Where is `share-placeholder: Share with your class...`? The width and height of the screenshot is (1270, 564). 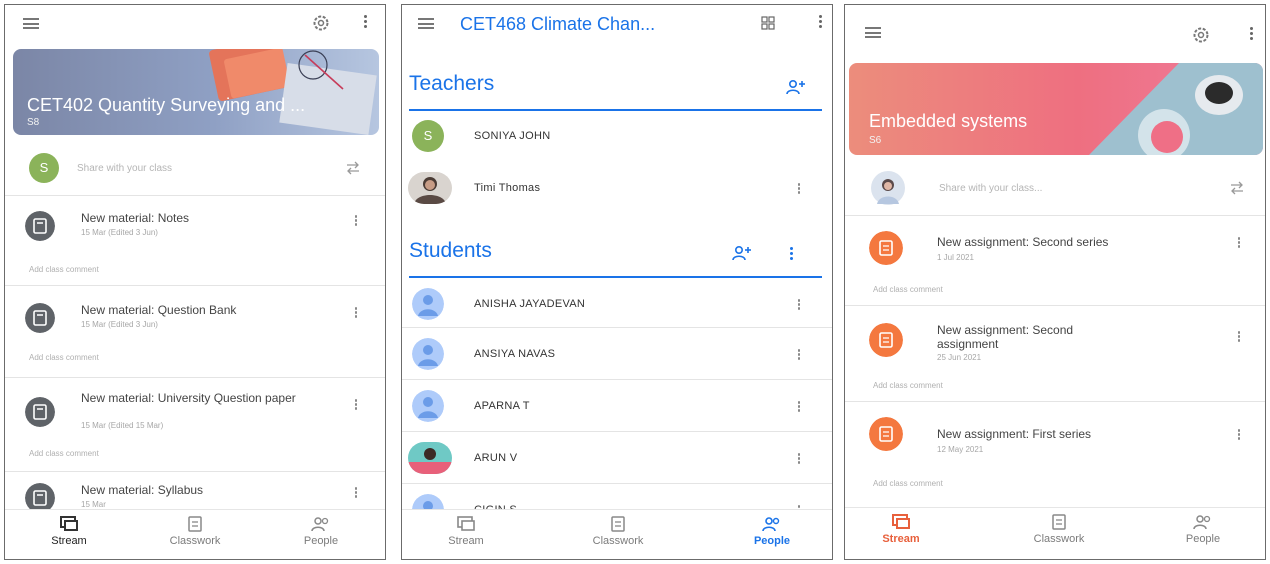
share-placeholder: Share with your class... is located at coordinates (990, 188).